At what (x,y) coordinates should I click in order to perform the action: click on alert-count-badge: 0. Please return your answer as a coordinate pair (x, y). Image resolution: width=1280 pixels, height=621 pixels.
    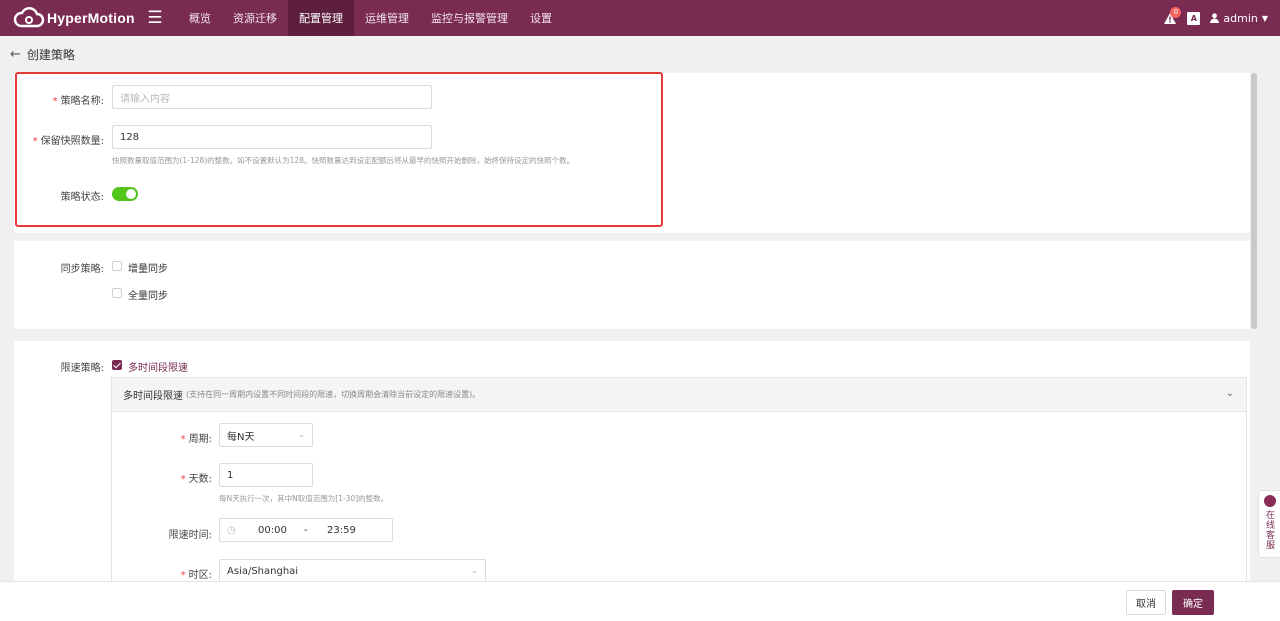
    Looking at the image, I should click on (1176, 12).